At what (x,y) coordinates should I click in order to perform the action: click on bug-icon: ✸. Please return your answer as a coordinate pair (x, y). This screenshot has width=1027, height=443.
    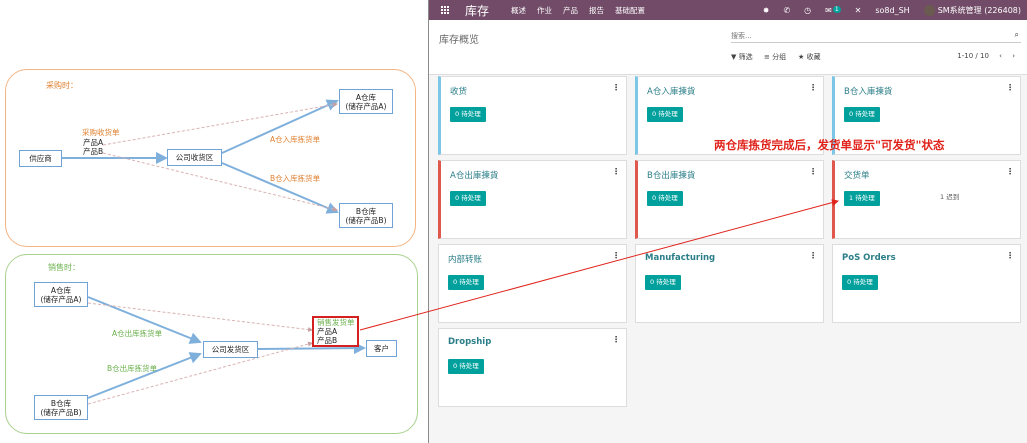
    Looking at the image, I should click on (766, 10).